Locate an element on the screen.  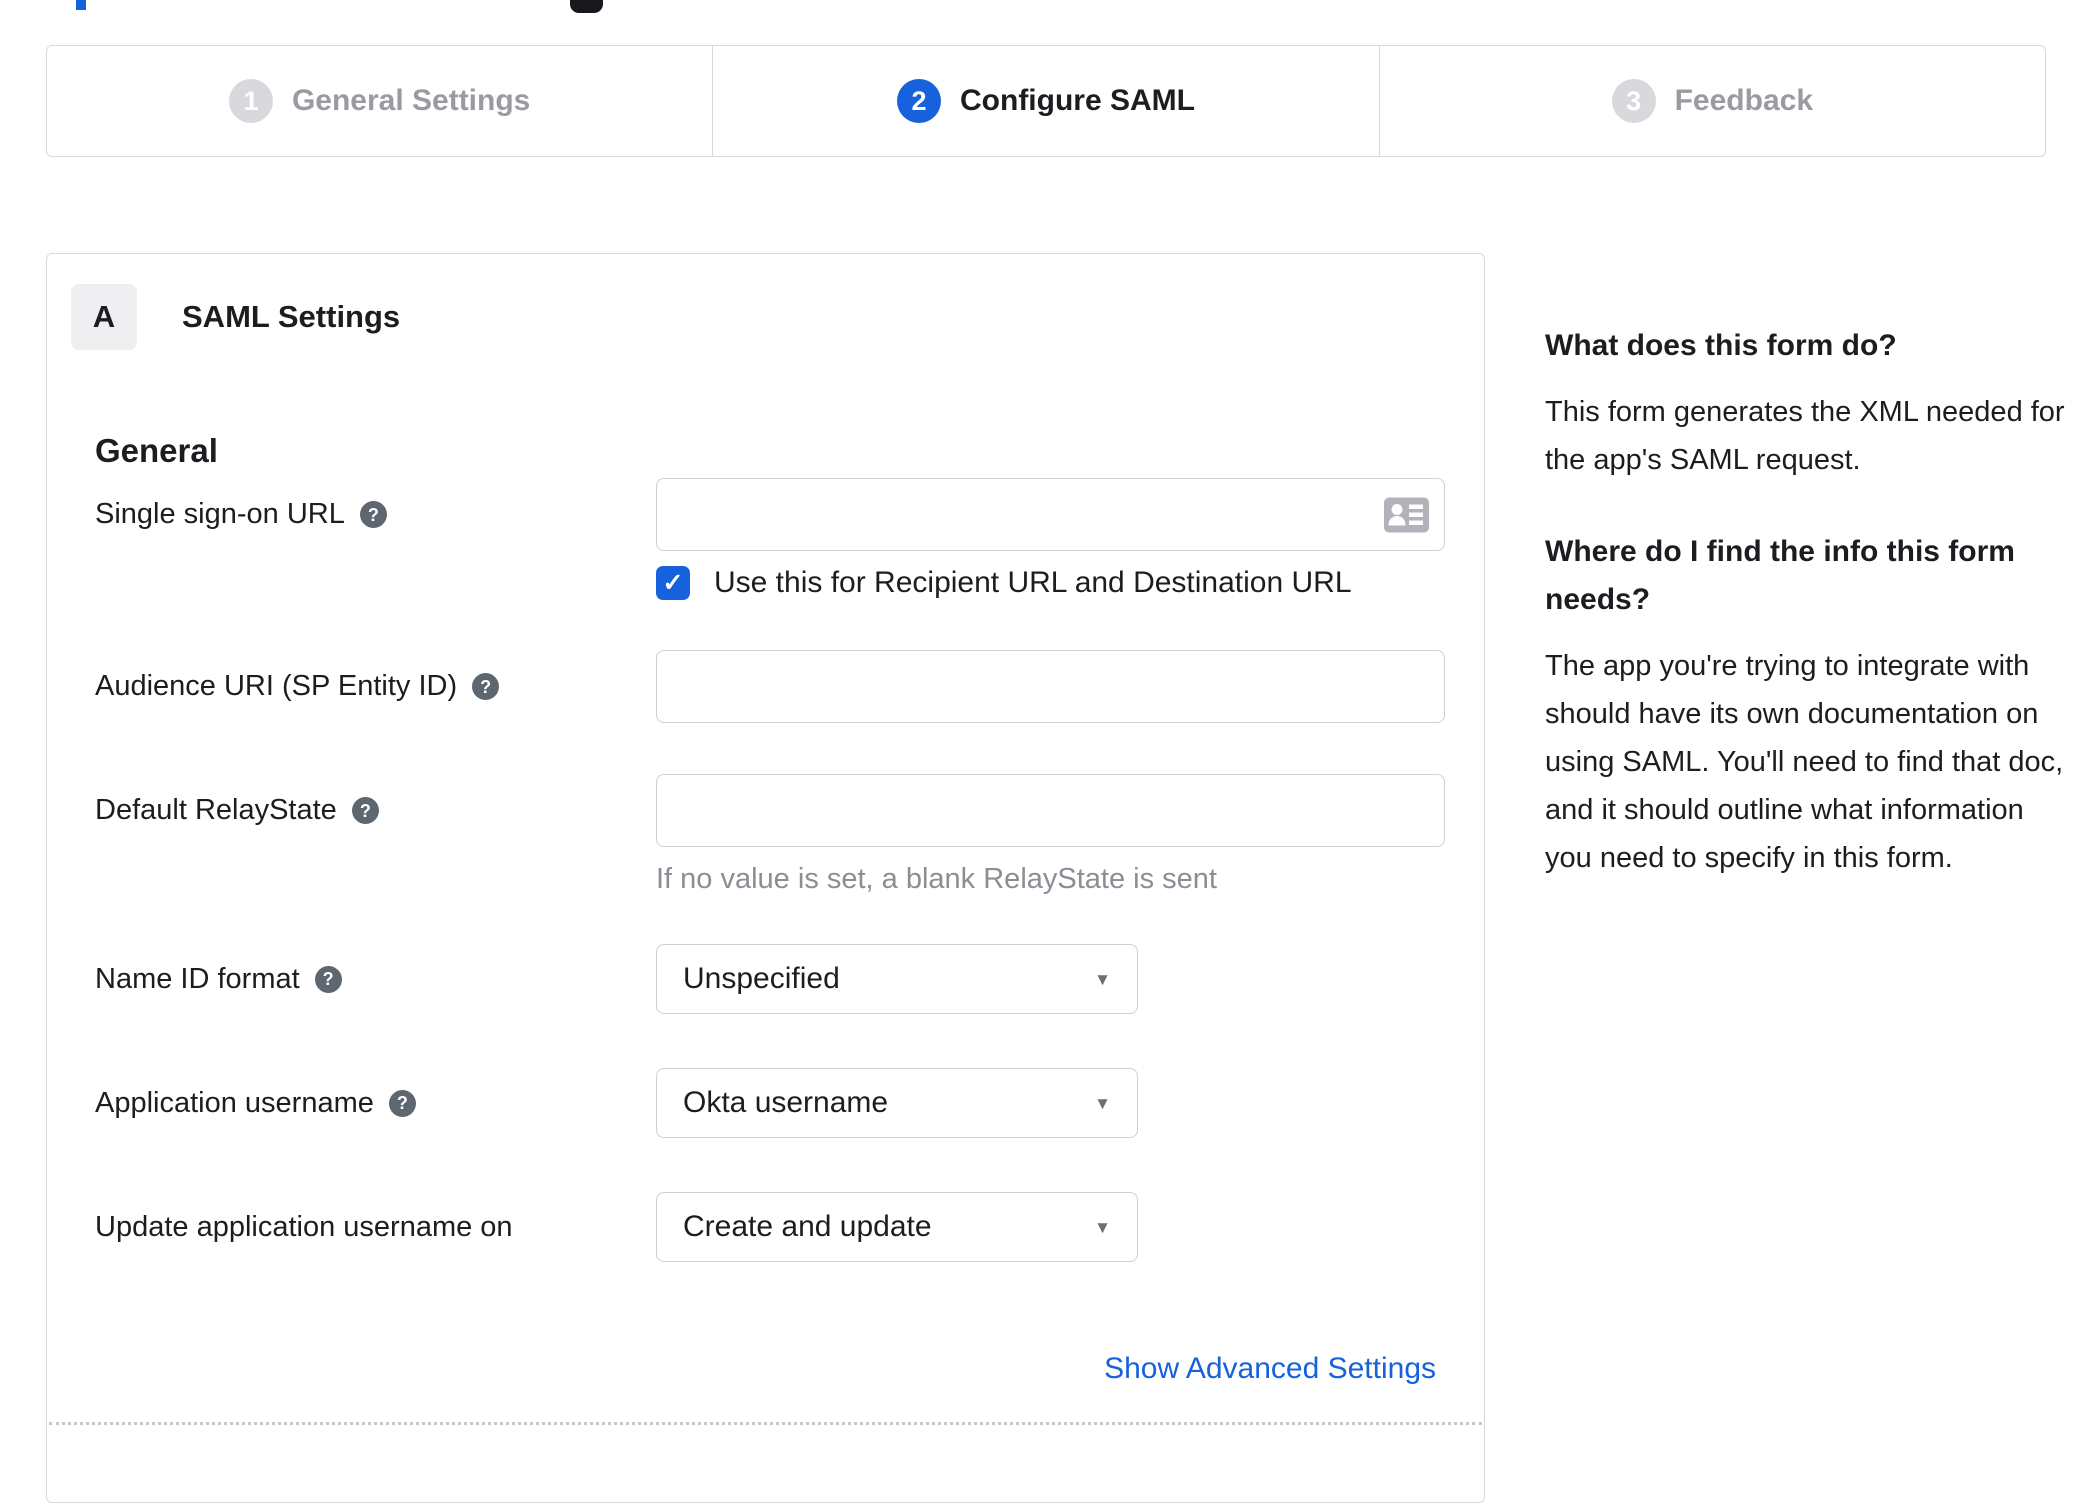
update-username-value: Create and update is located at coordinates (807, 1226).